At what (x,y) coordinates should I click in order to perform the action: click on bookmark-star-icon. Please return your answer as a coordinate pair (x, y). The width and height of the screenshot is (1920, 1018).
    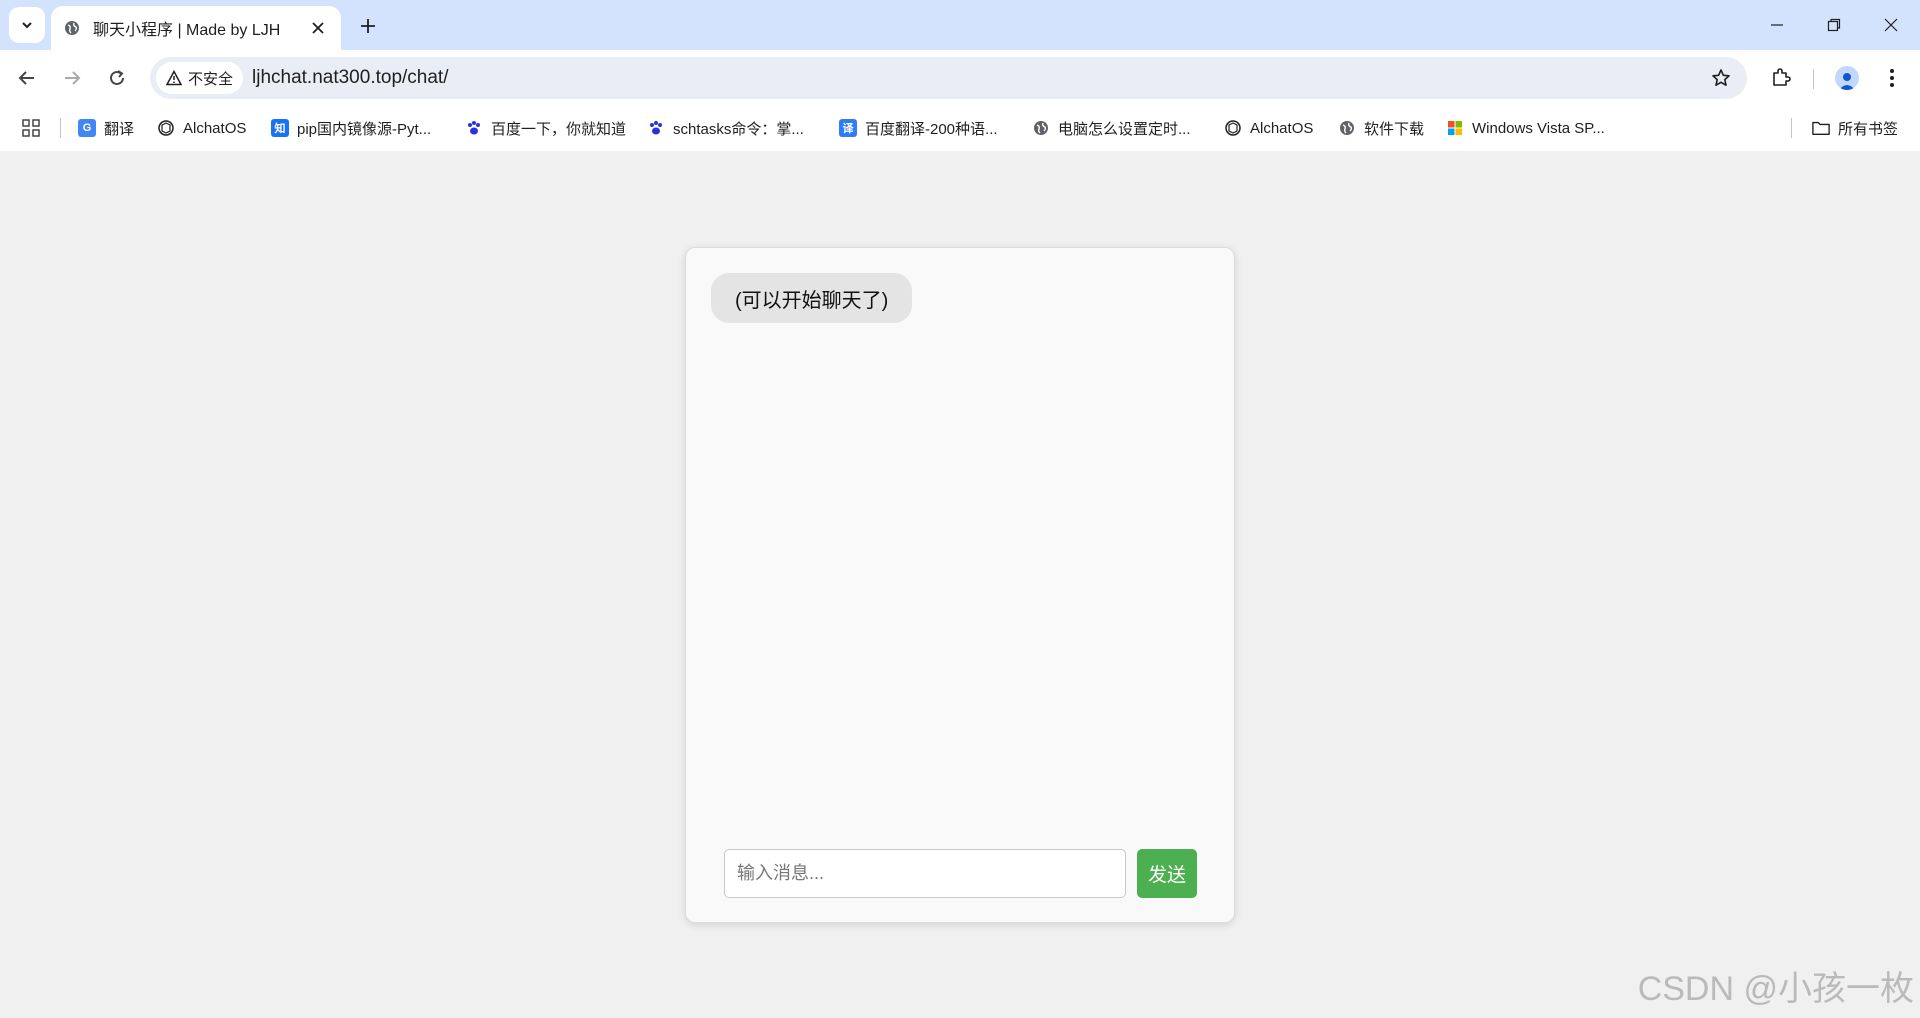
    Looking at the image, I should click on (1721, 78).